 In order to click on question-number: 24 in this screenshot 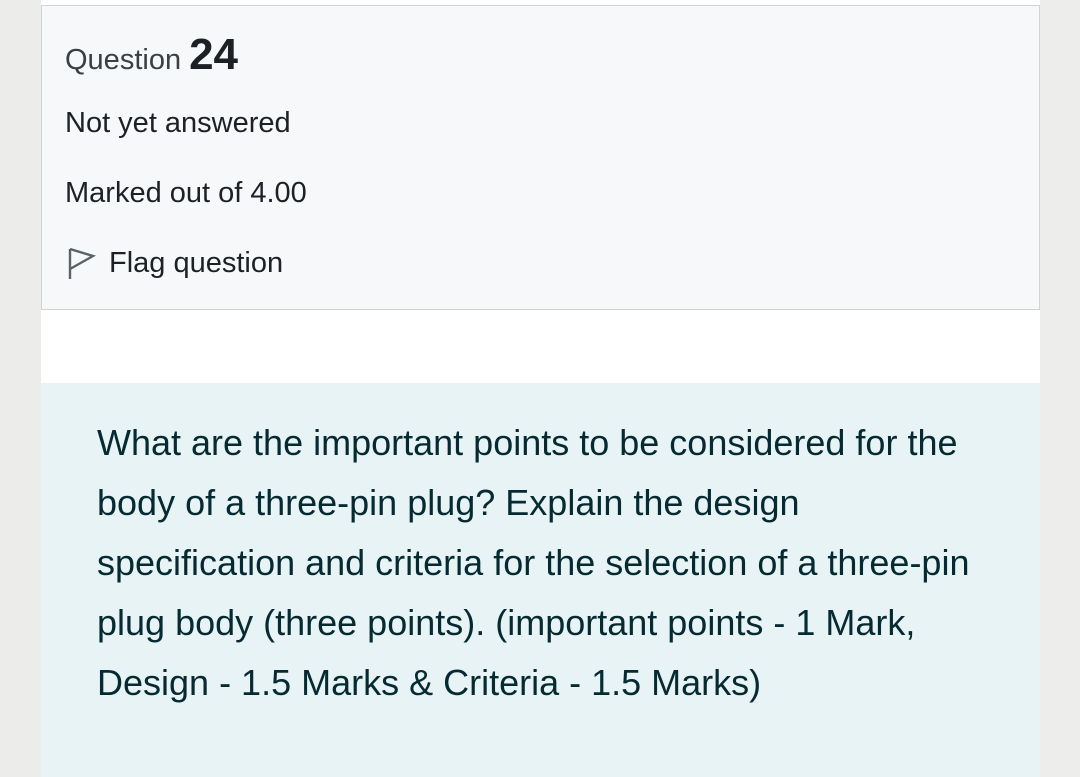, I will do `click(214, 54)`.